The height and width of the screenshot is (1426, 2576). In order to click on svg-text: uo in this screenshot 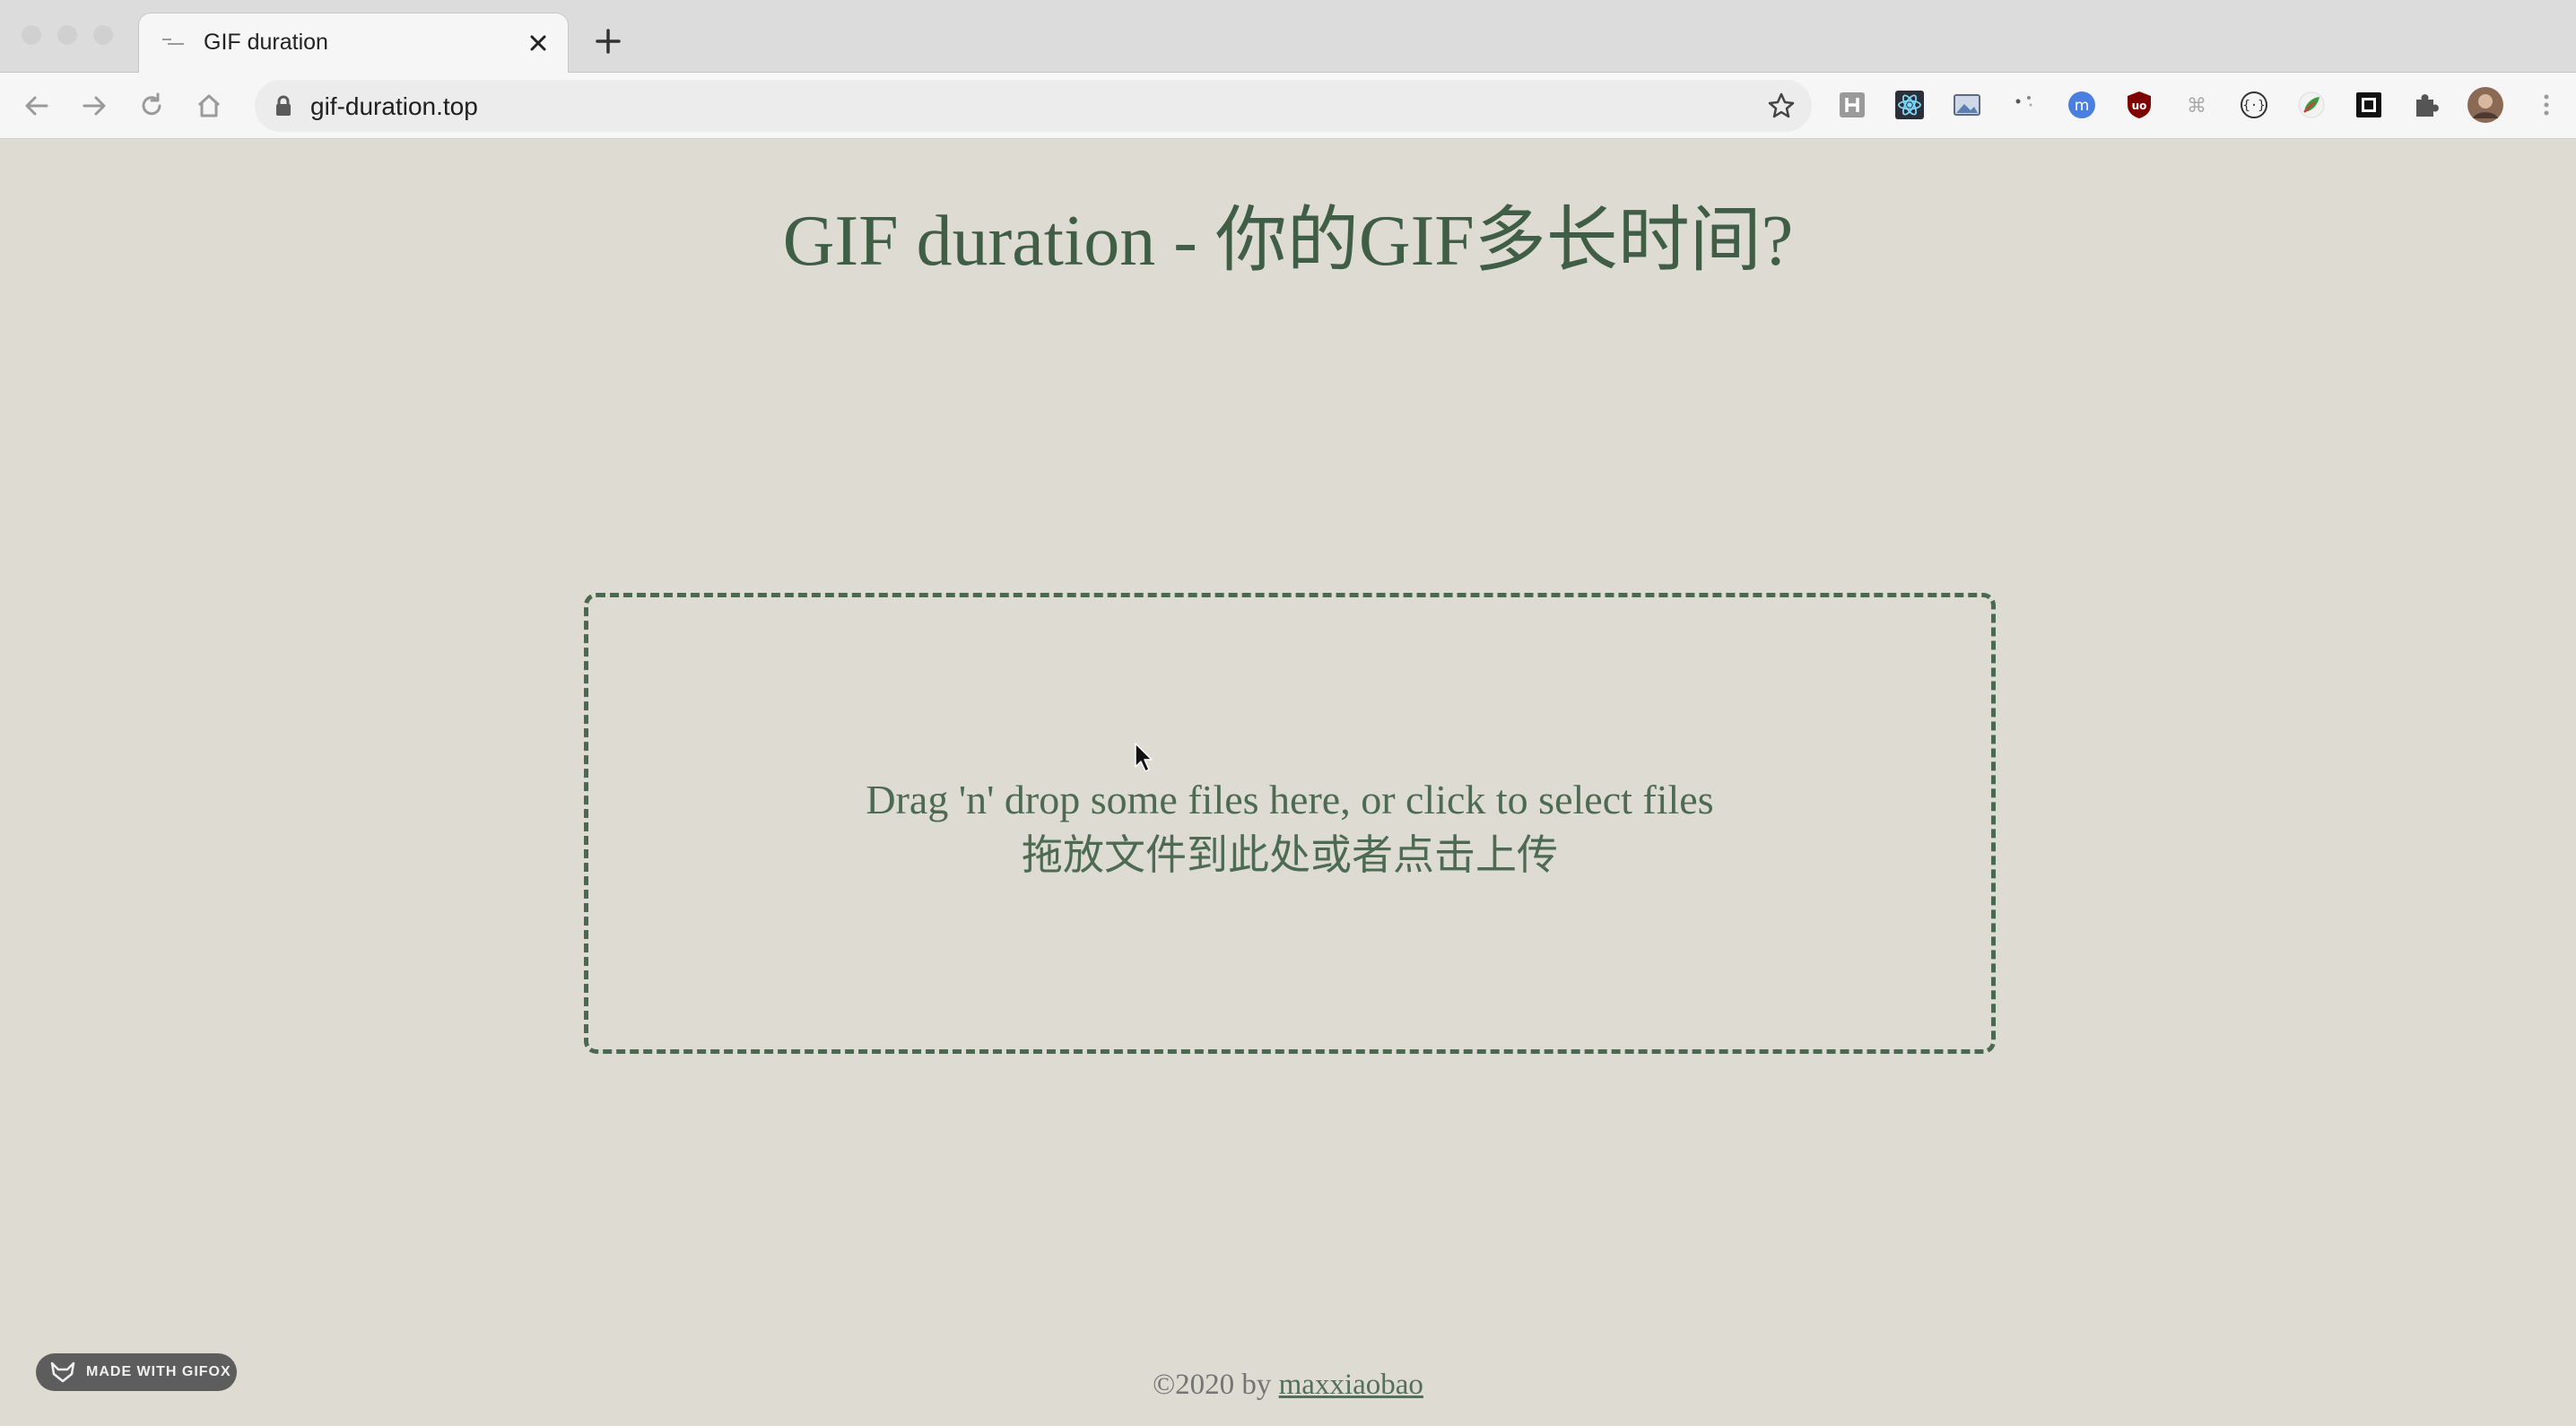, I will do `click(2139, 106)`.